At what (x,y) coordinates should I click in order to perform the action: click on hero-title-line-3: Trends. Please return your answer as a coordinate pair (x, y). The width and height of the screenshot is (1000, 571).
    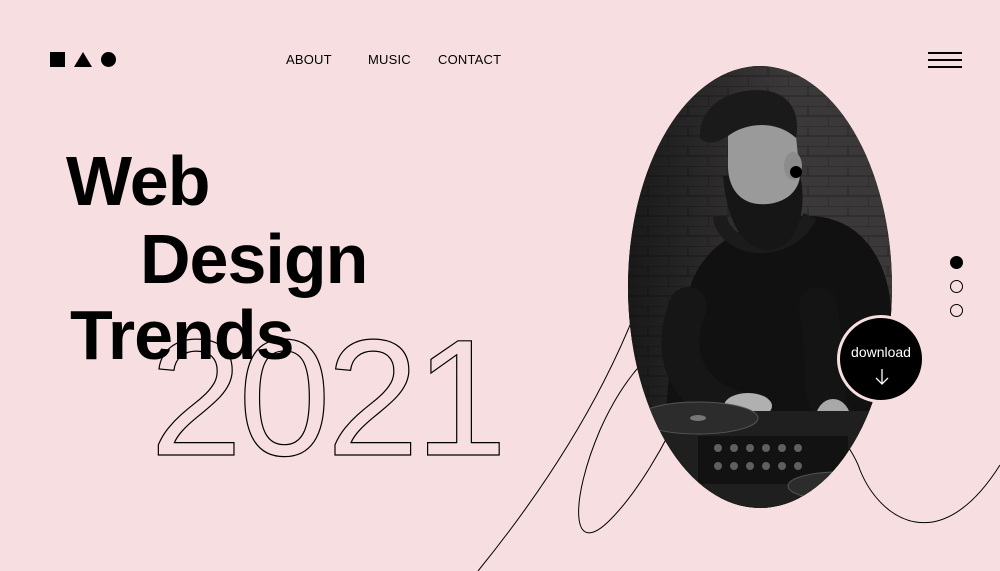
    Looking at the image, I should click on (182, 335).